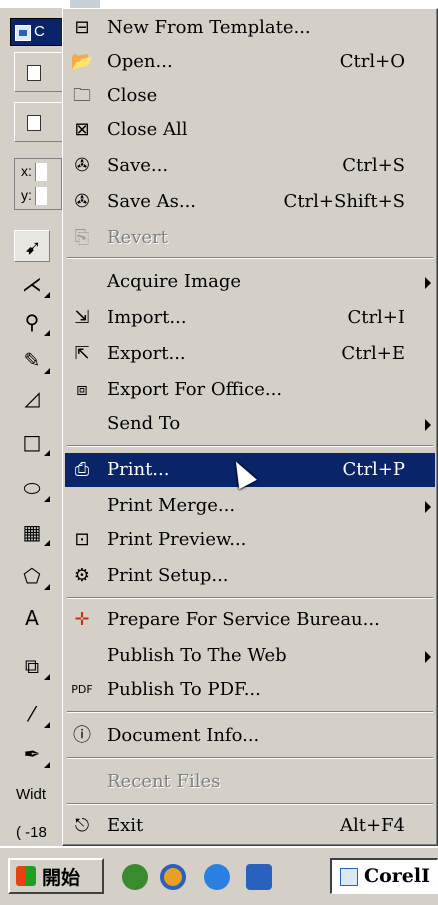 Image resolution: width=438 pixels, height=905 pixels. I want to click on menu-item-save: ✇ Save... Ctrl+S, so click(250, 166).